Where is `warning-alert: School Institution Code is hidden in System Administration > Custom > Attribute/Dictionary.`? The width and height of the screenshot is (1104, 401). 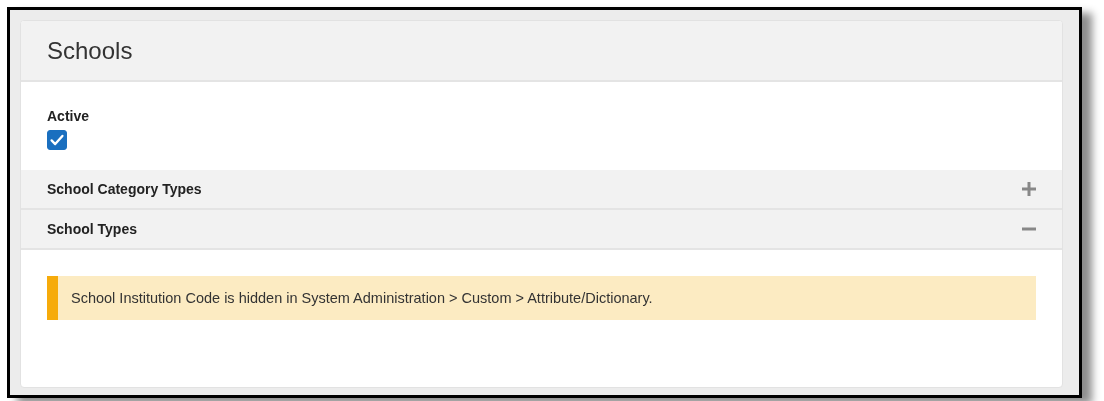
warning-alert: School Institution Code is hidden in System Administration > Custom > Attribute/Dictionary. is located at coordinates (541, 298).